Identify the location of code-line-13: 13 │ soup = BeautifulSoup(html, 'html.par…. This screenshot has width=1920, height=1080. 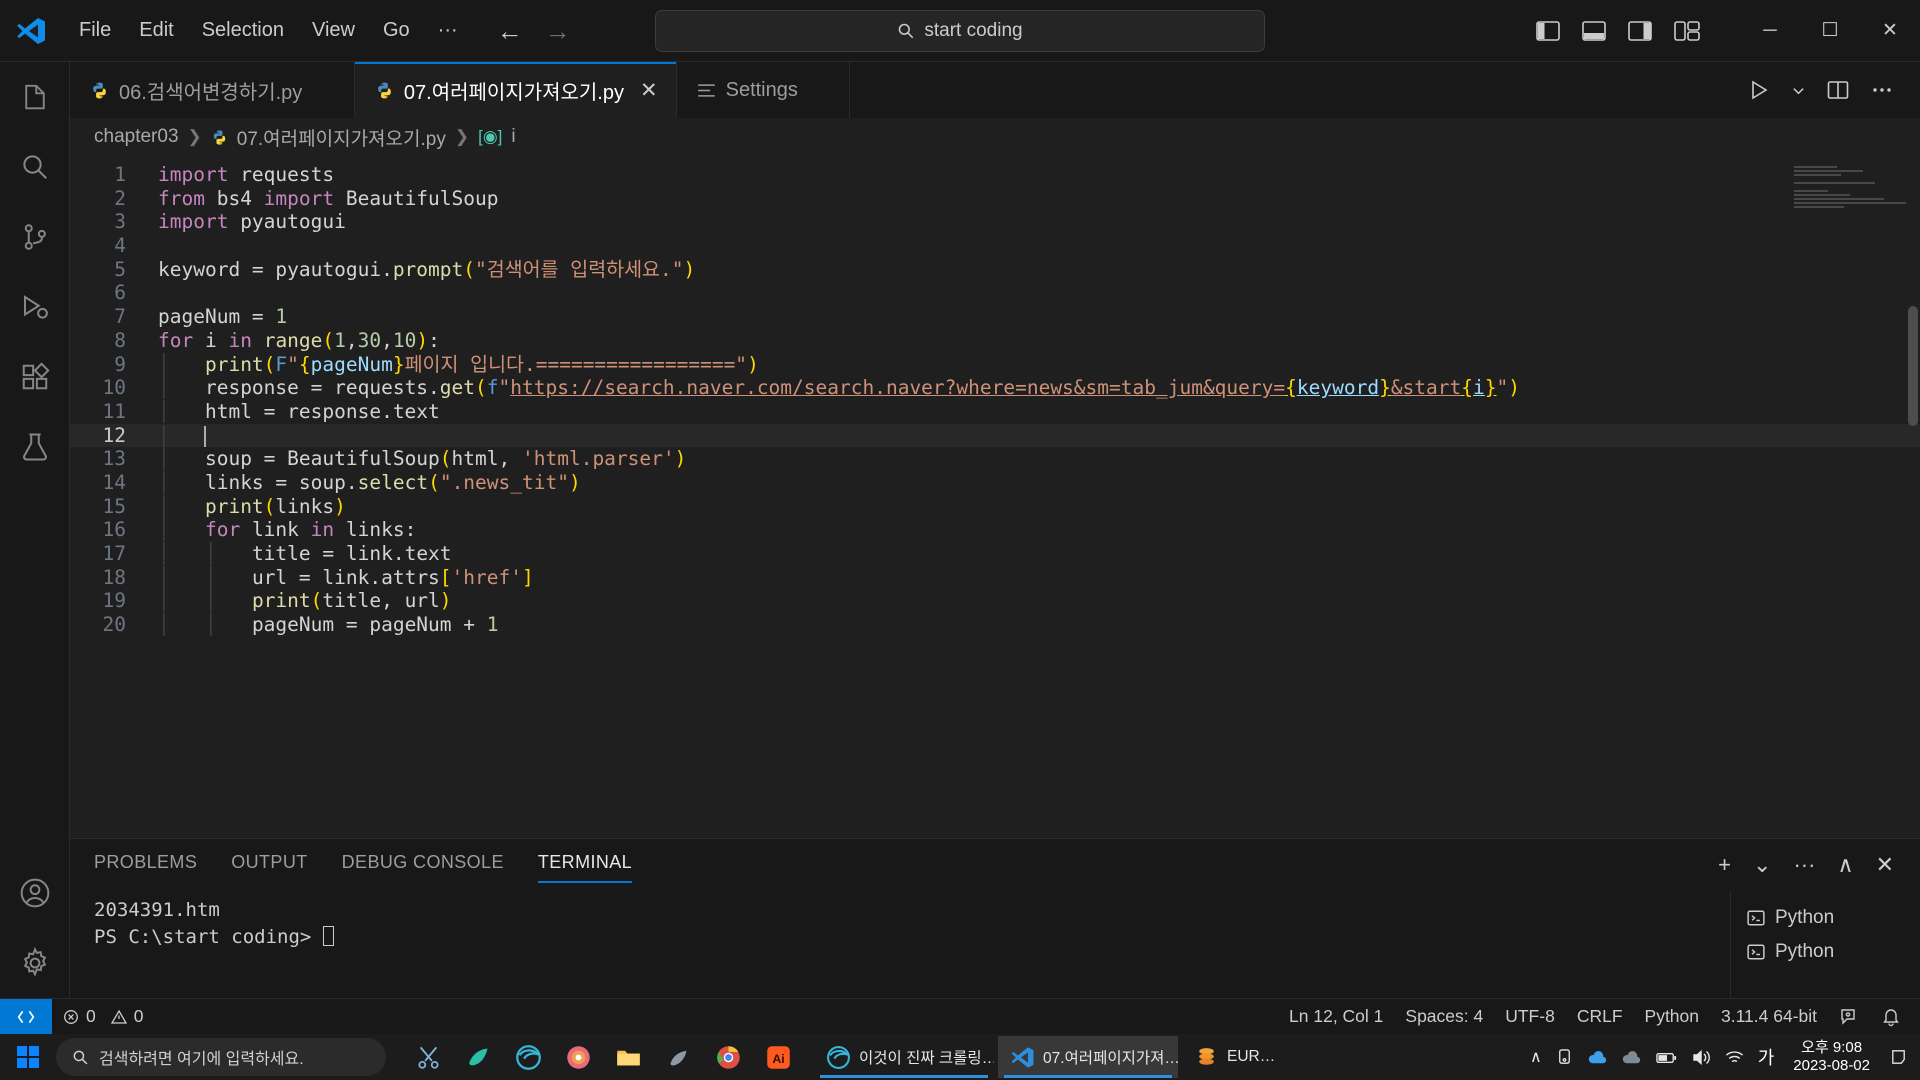
(995, 459).